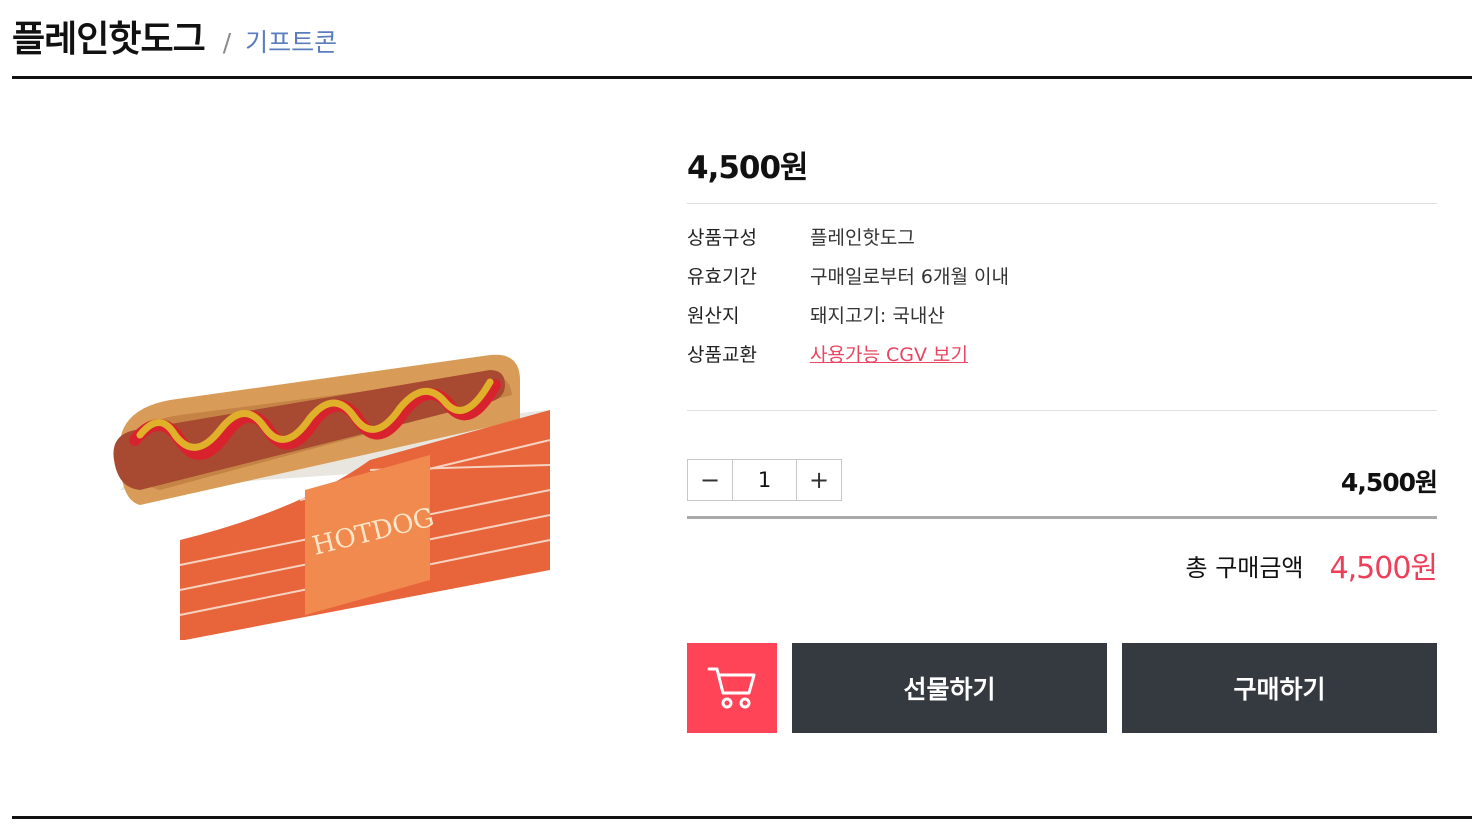 The width and height of the screenshot is (1472, 833). Describe the element at coordinates (1244, 567) in the screenshot. I see `total-label: 총 구매금액` at that location.